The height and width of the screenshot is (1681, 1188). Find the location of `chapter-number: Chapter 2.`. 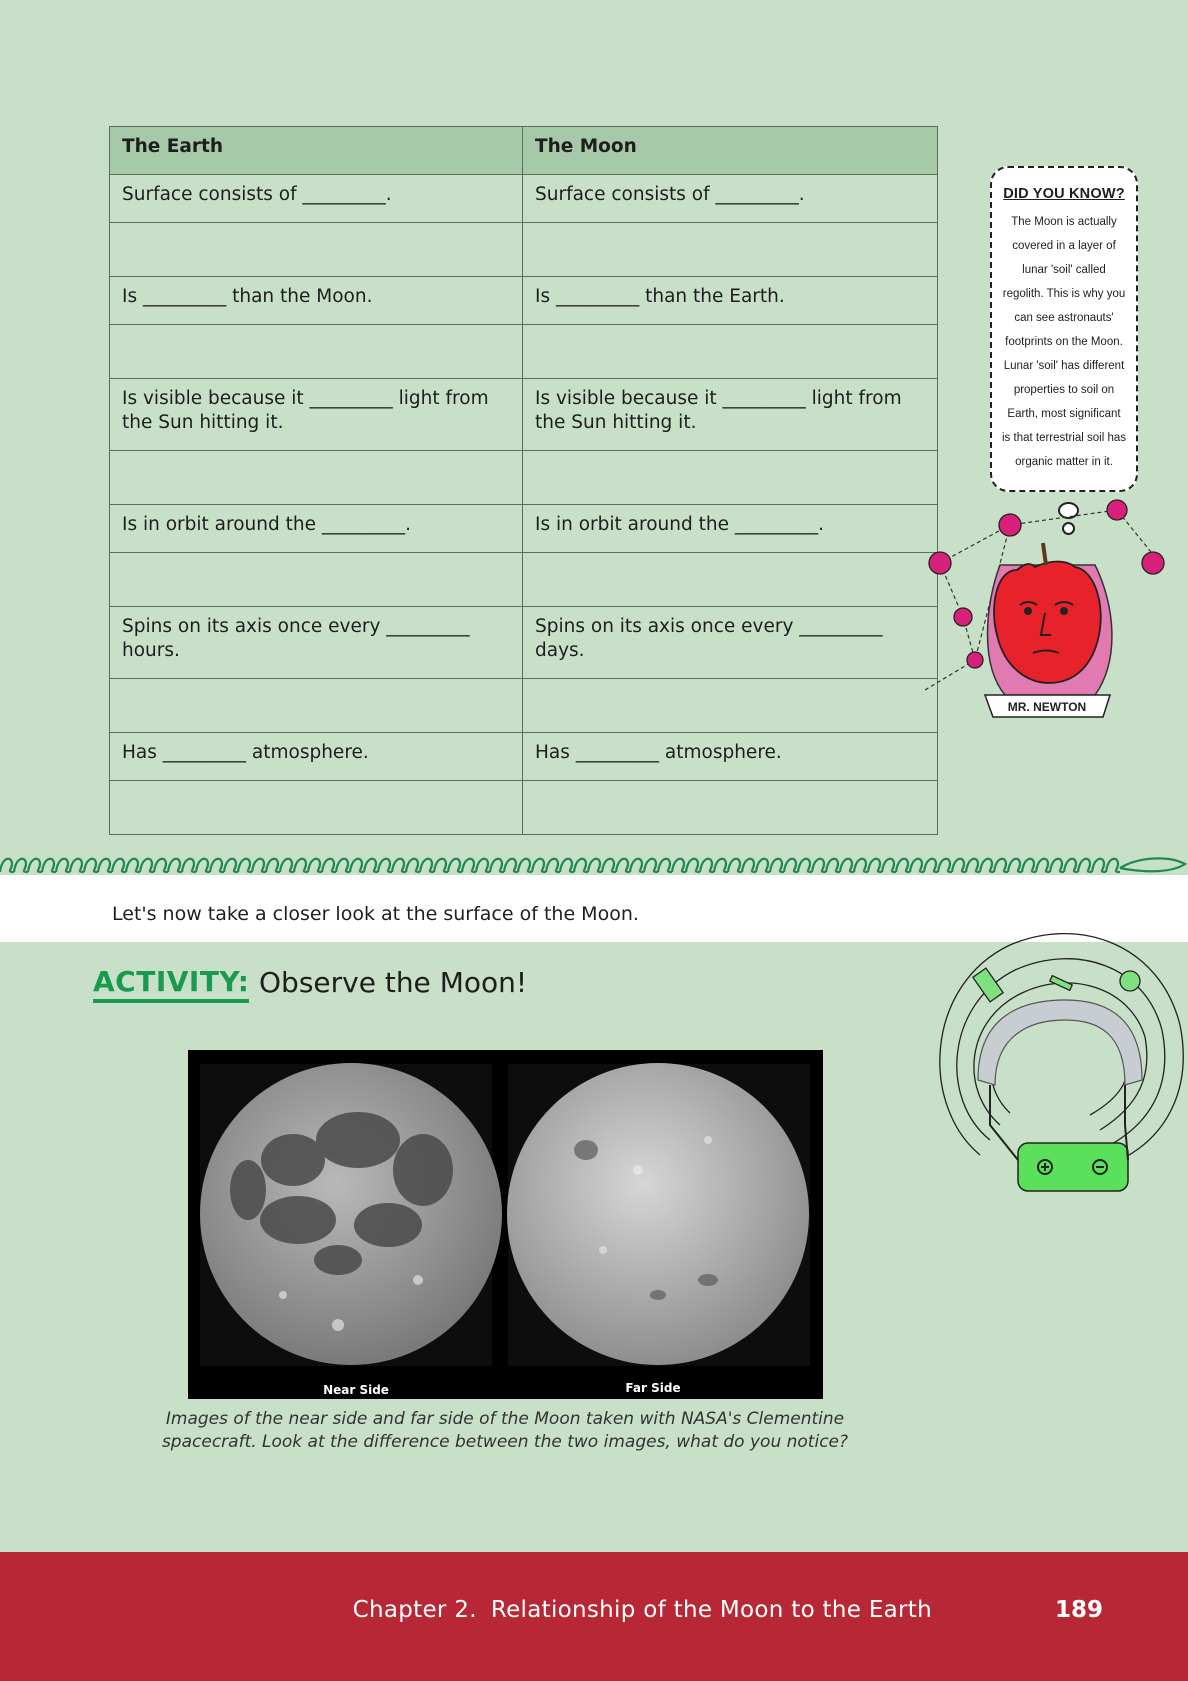

chapter-number: Chapter 2. is located at coordinates (414, 1610).